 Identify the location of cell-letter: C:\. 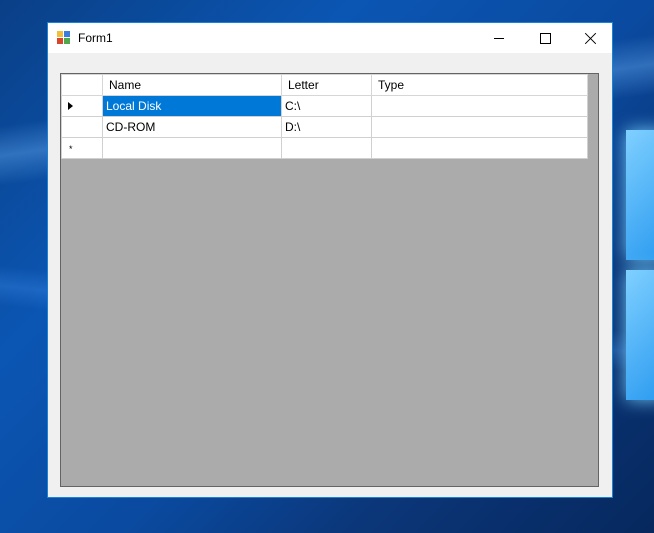
(326, 106).